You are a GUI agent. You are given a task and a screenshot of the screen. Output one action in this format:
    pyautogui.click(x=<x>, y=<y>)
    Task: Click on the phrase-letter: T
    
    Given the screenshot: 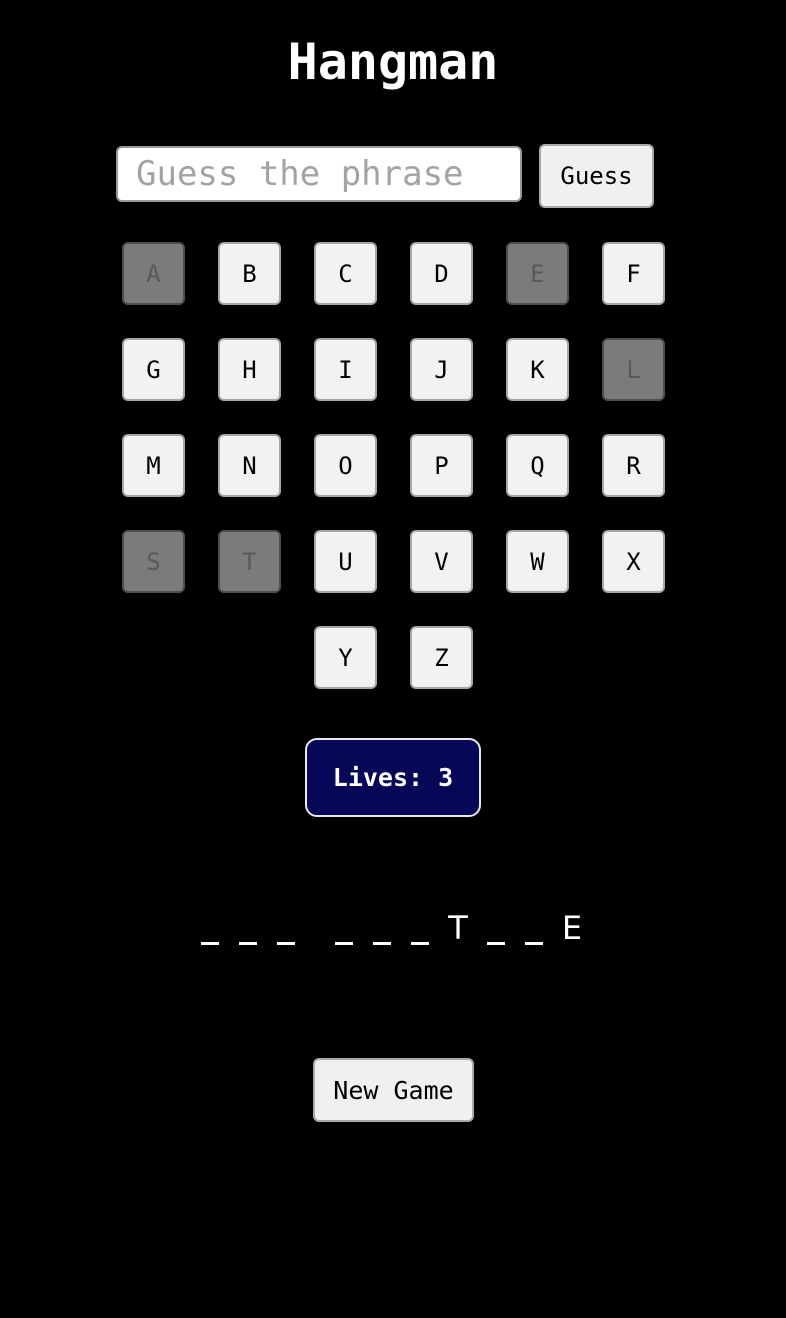 What is the action you would take?
    pyautogui.click(x=458, y=928)
    